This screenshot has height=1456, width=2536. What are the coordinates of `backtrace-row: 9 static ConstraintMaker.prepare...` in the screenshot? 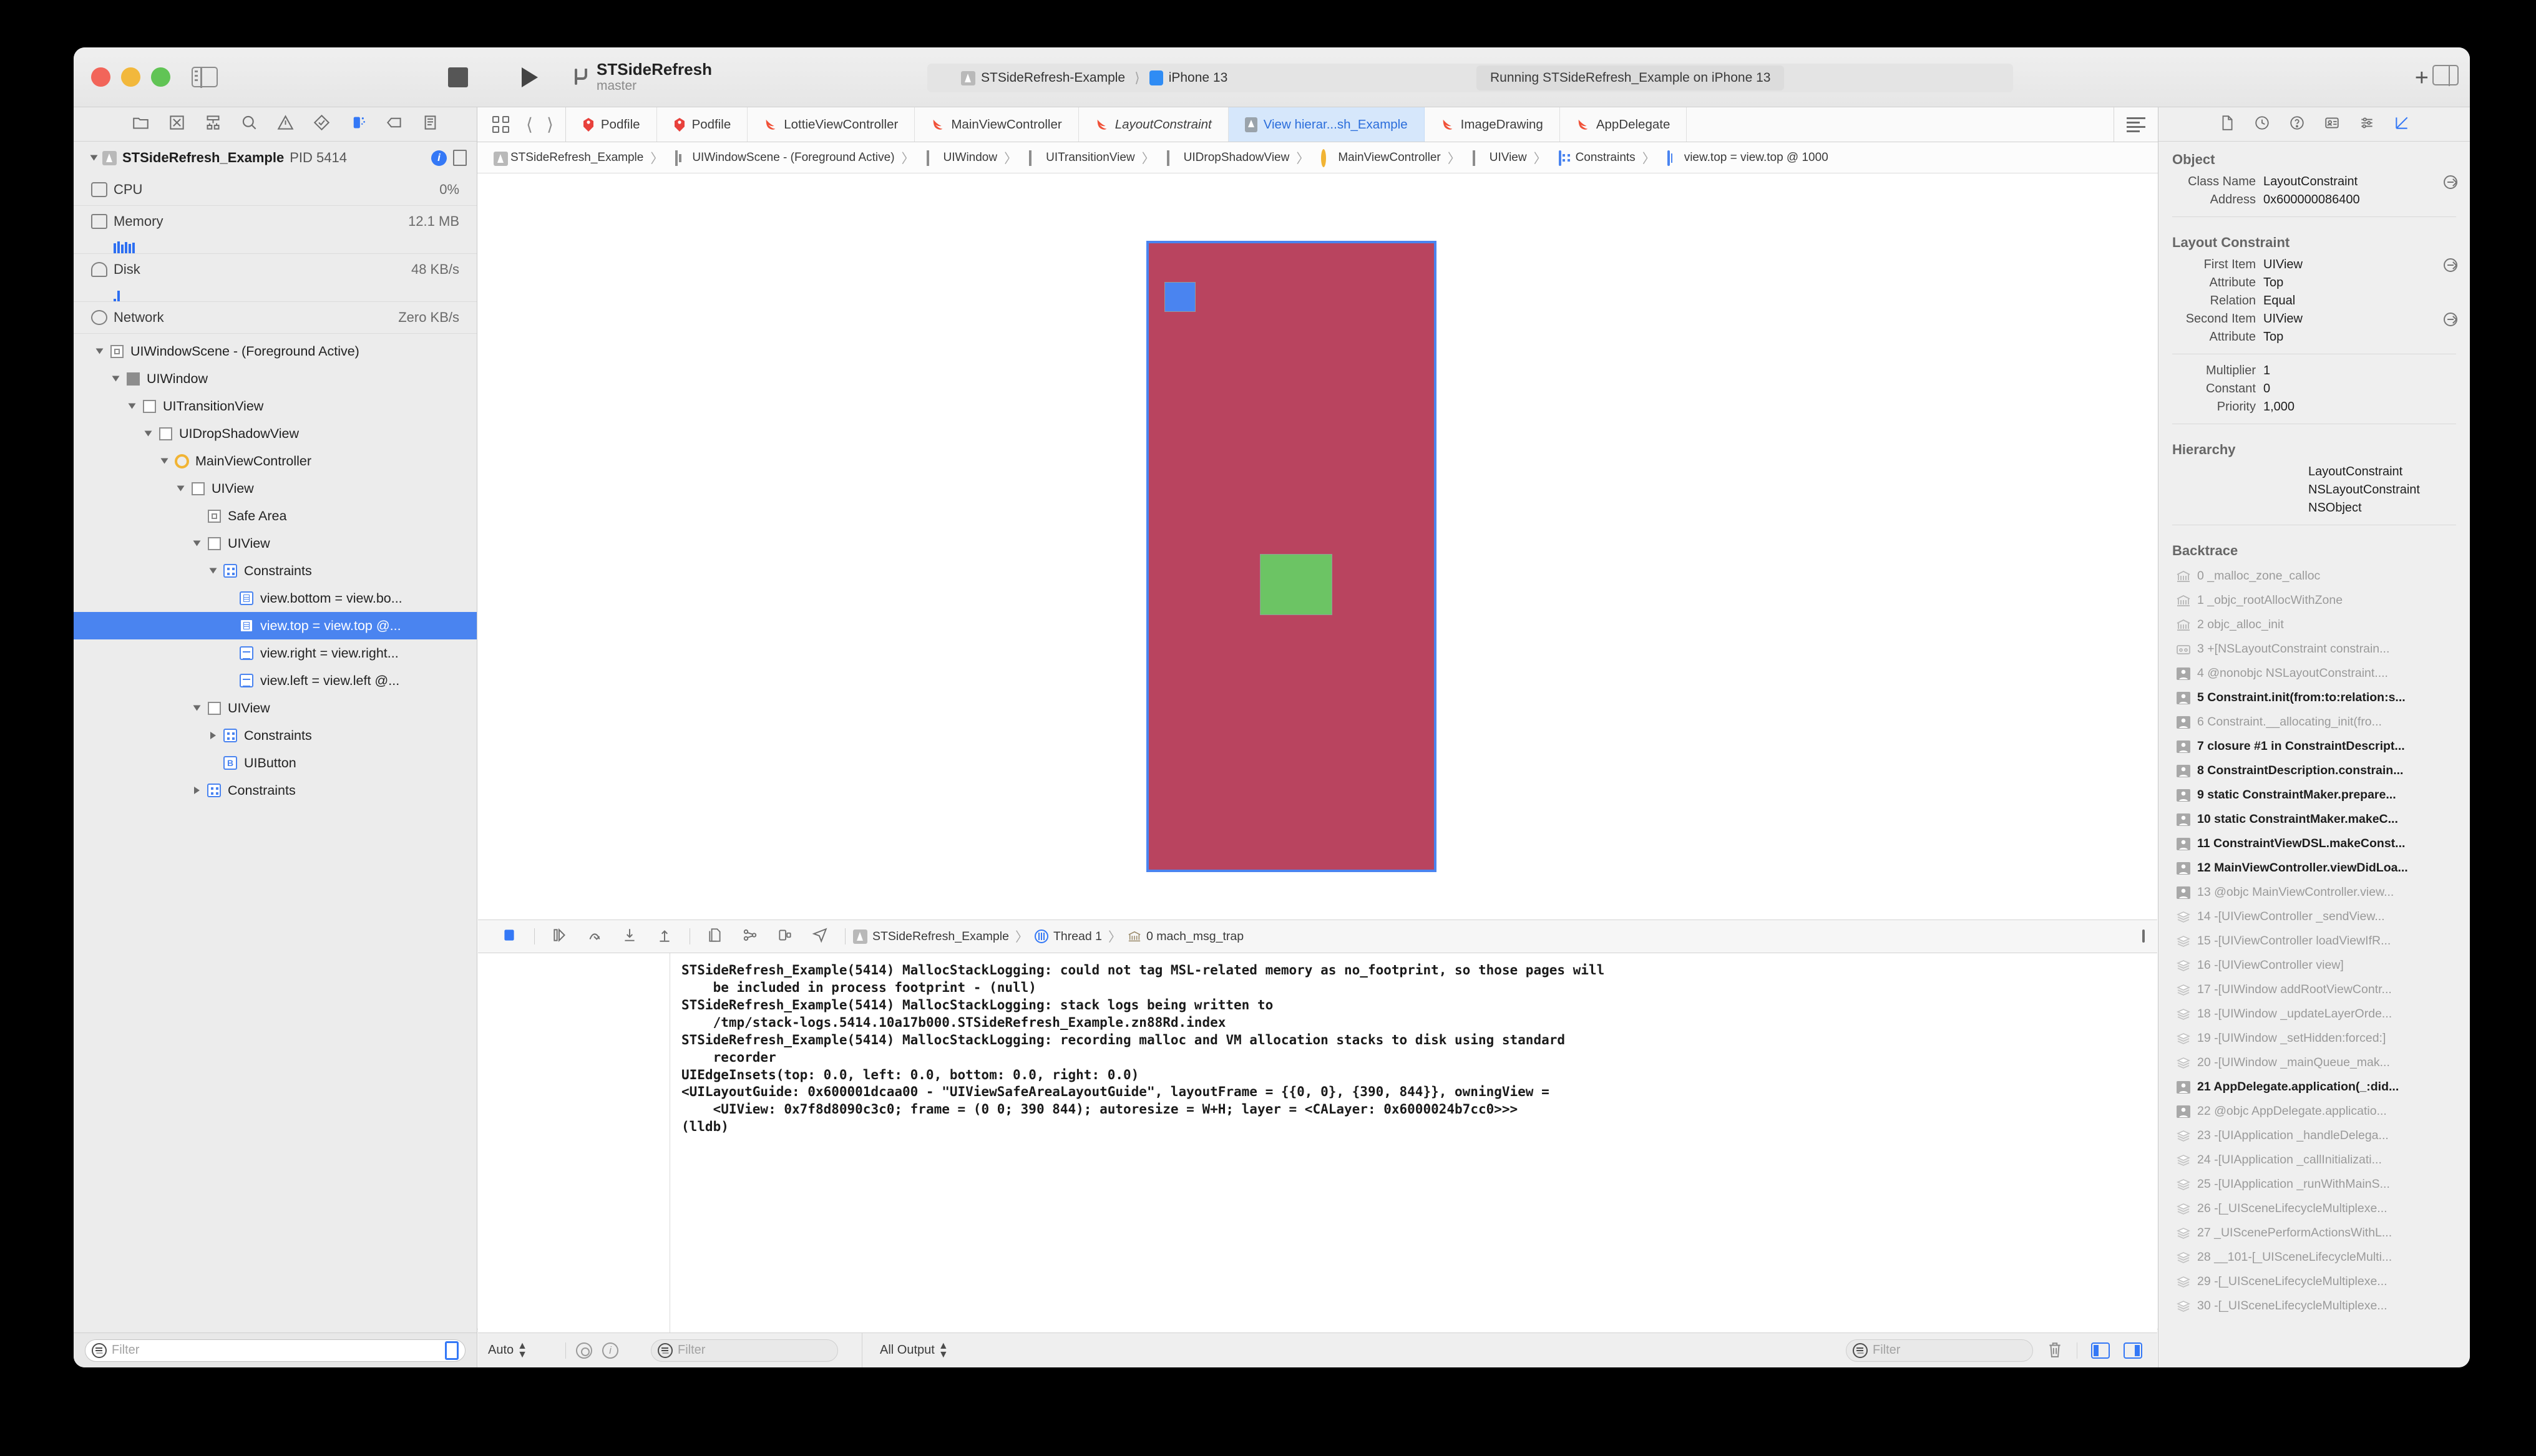 It's located at (2314, 795).